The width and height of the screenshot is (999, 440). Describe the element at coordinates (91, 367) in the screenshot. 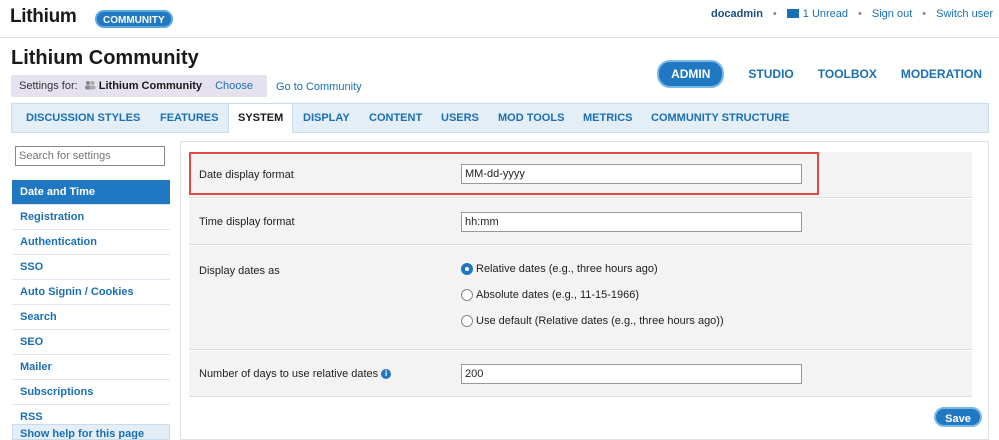

I see `sidebar-item-mailer: Mailer` at that location.